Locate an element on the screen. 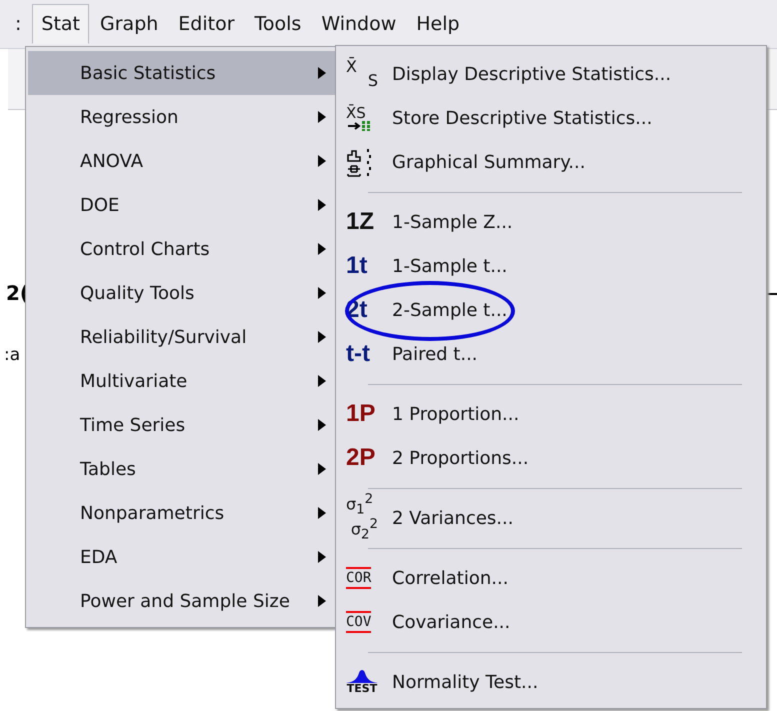 Image resolution: width=777 pixels, height=711 pixels. menu-item: Control Charts is located at coordinates (182, 249).